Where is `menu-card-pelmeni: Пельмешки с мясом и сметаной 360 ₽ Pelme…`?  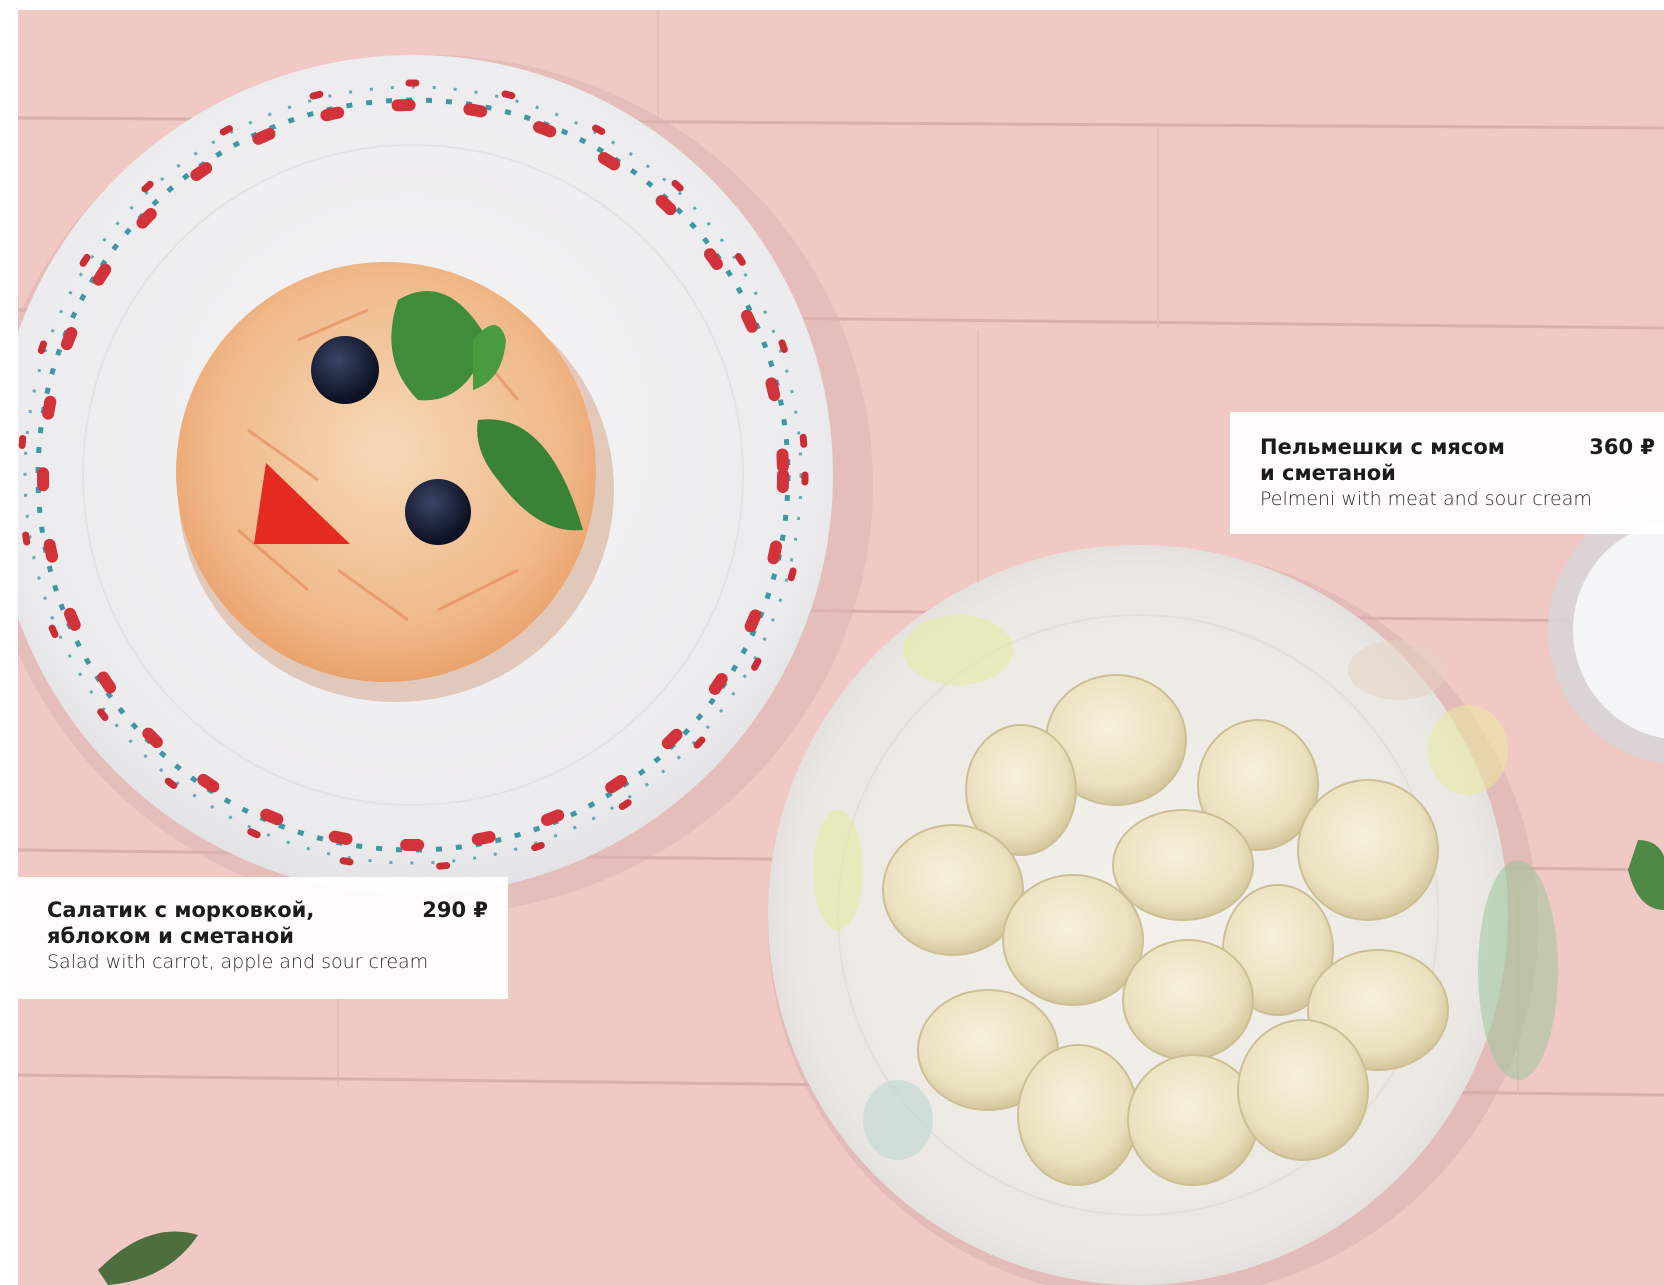
menu-card-pelmeni: Пельмешки с мясом и сметаной 360 ₽ Pelme… is located at coordinates (1447, 473).